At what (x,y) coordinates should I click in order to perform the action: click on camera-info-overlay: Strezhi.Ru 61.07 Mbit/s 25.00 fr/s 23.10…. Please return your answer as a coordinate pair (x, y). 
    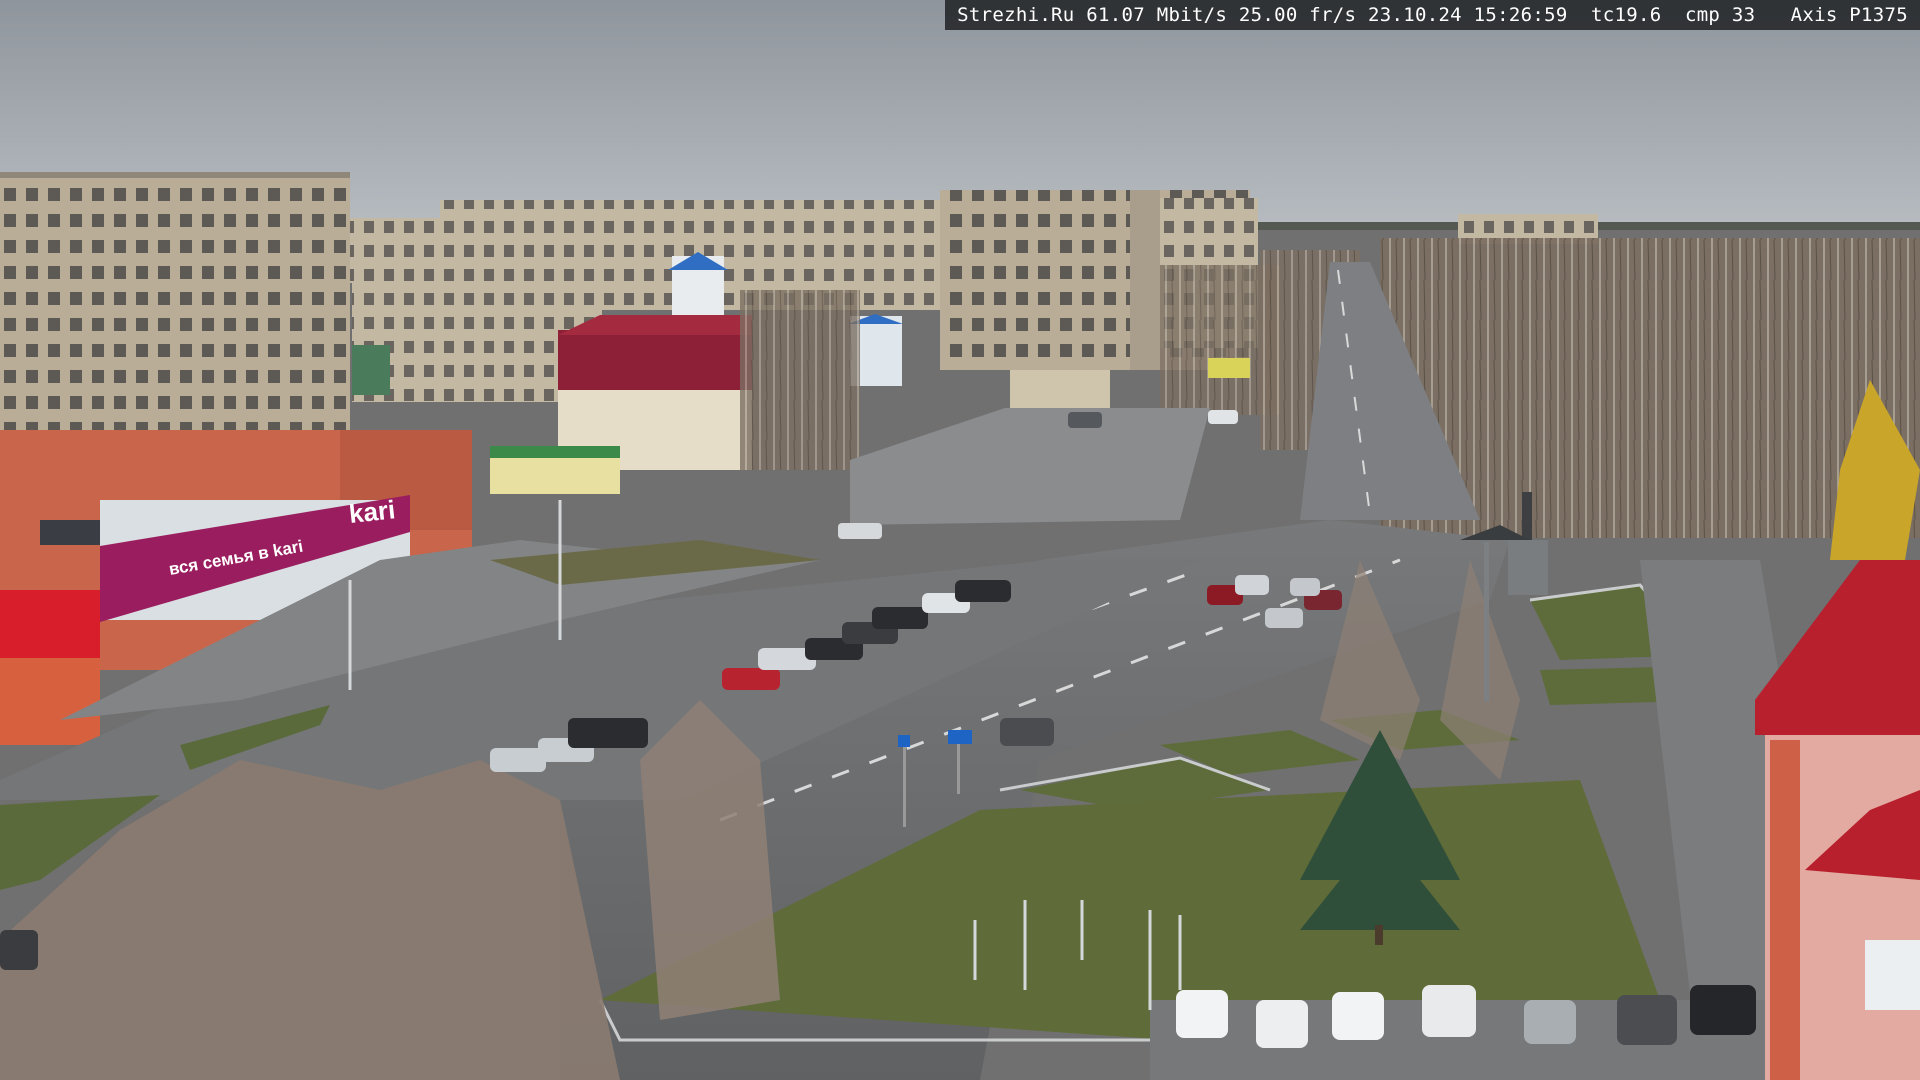
    Looking at the image, I should click on (1432, 15).